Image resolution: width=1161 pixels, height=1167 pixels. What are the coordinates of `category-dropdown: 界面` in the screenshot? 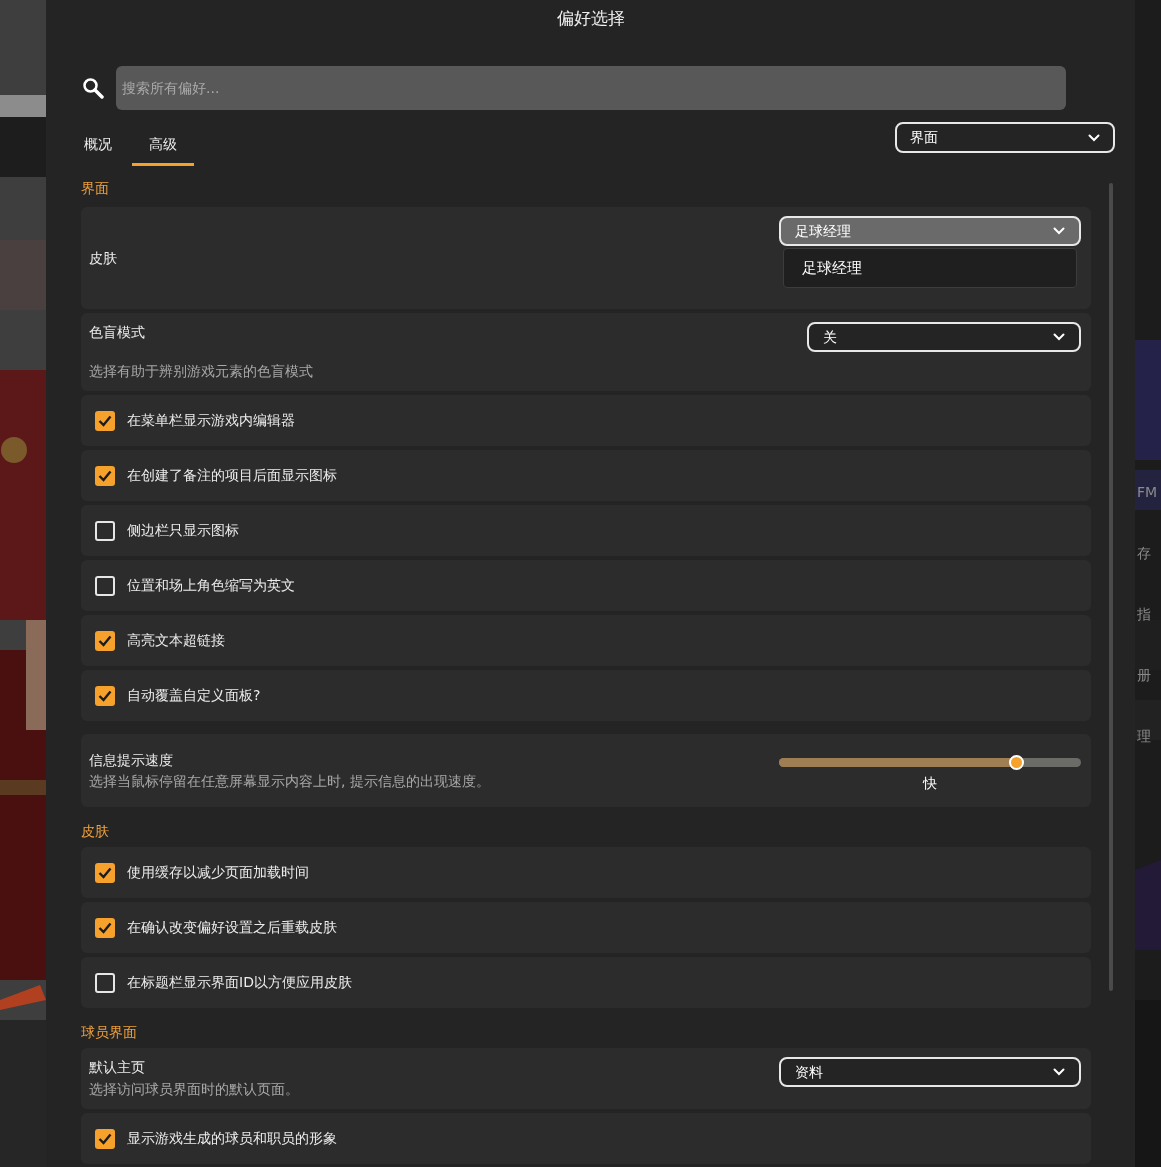 It's located at (1005, 137).